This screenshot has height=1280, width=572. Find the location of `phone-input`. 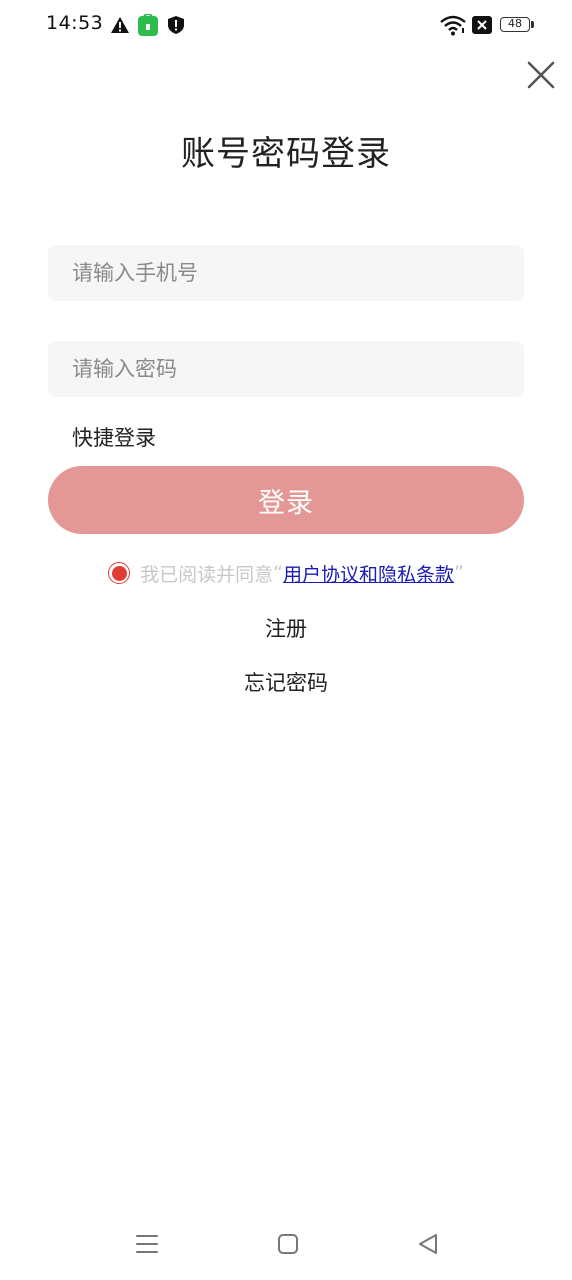

phone-input is located at coordinates (286, 273).